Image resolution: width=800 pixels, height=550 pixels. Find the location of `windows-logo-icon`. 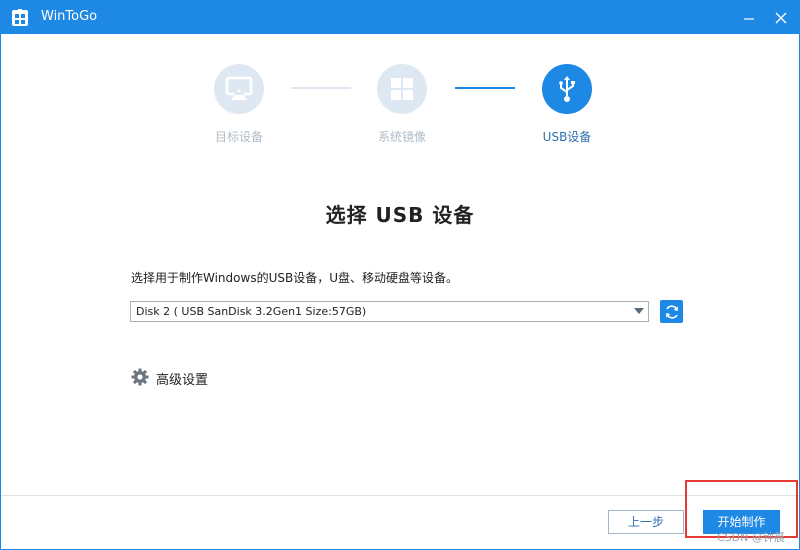

windows-logo-icon is located at coordinates (402, 89).